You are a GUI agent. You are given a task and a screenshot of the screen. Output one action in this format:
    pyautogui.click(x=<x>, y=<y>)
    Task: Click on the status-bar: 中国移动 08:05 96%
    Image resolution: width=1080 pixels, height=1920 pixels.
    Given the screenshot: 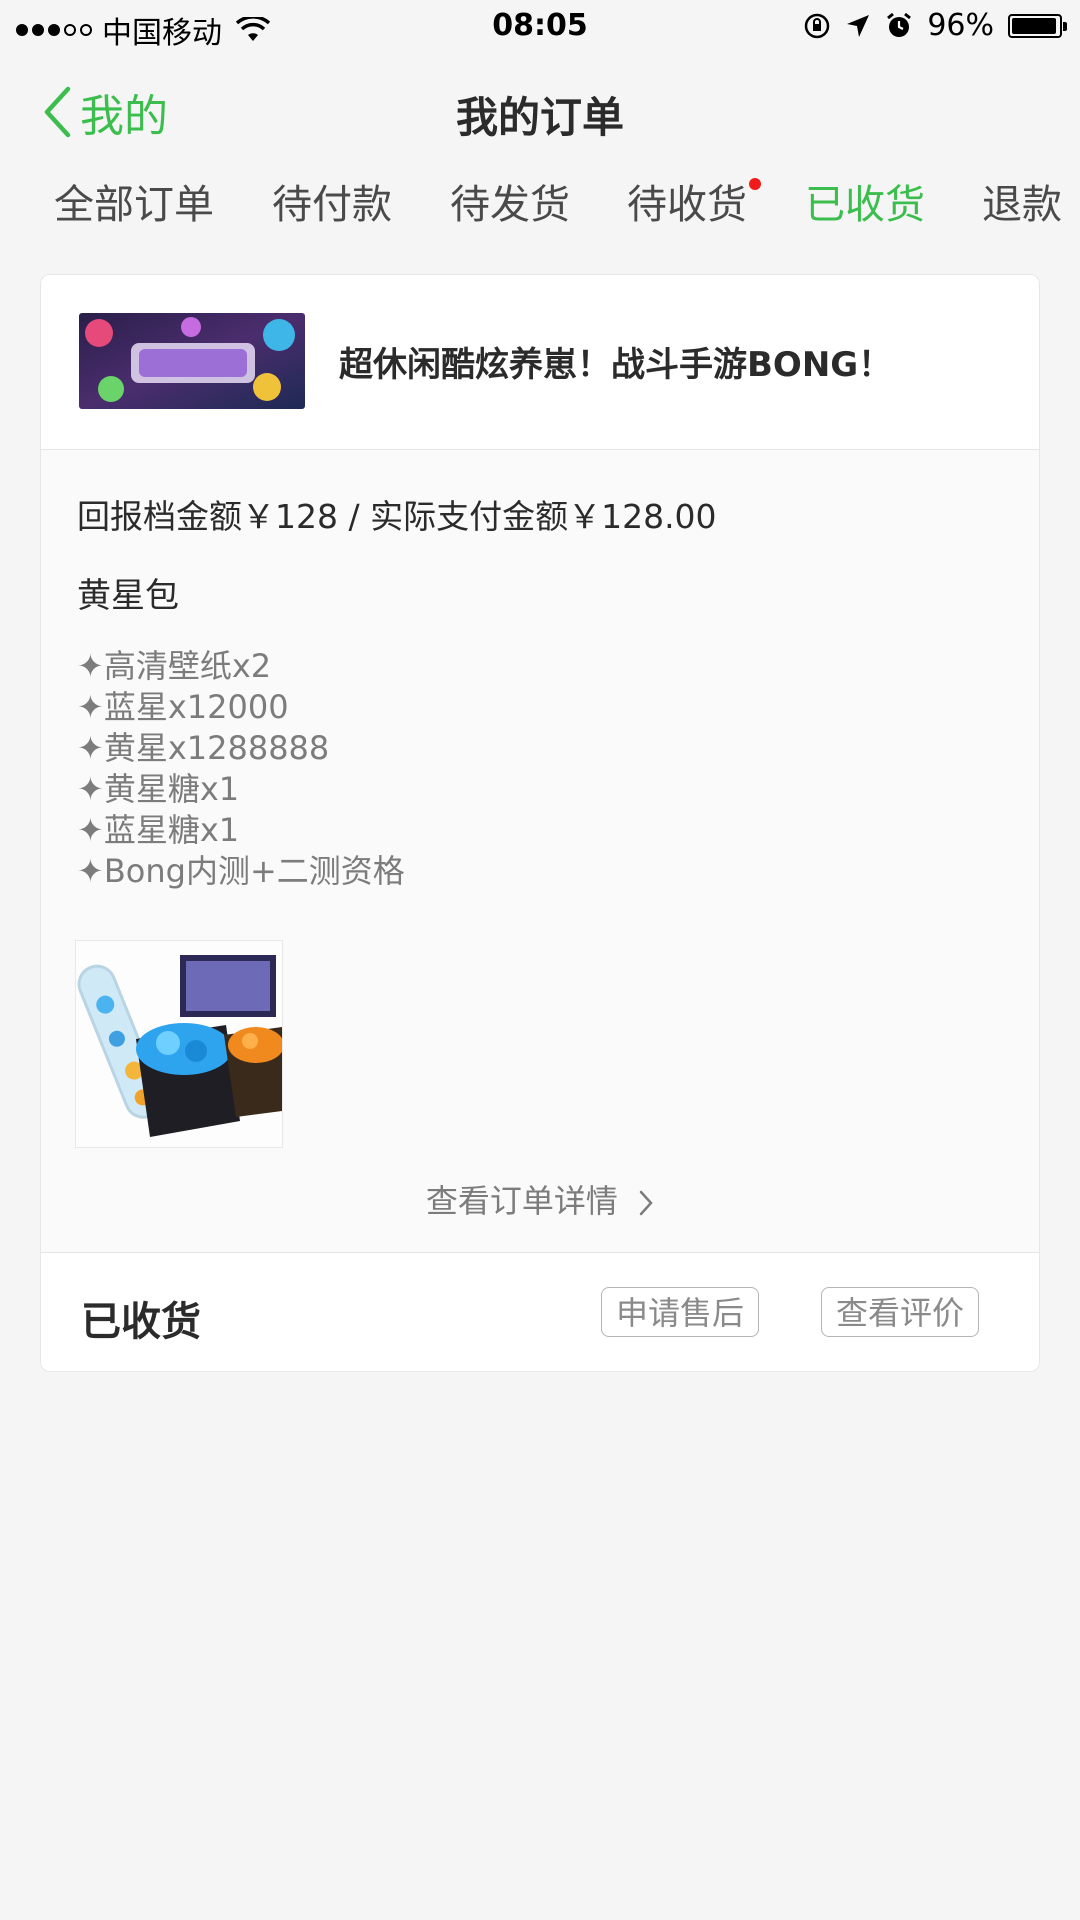 What is the action you would take?
    pyautogui.click(x=540, y=27)
    